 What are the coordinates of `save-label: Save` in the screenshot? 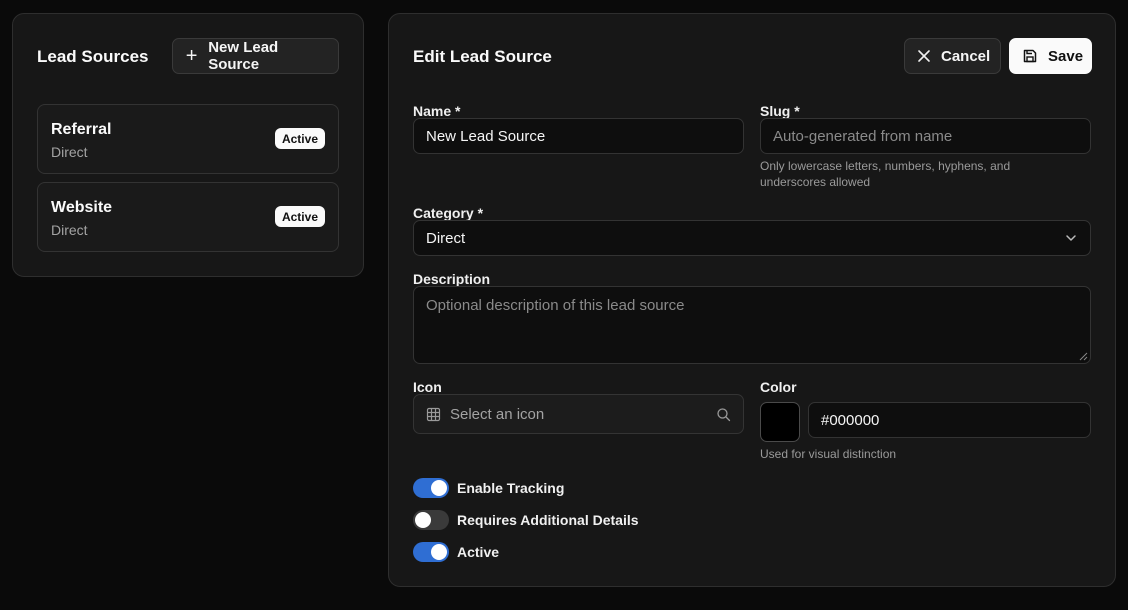 It's located at (1066, 56).